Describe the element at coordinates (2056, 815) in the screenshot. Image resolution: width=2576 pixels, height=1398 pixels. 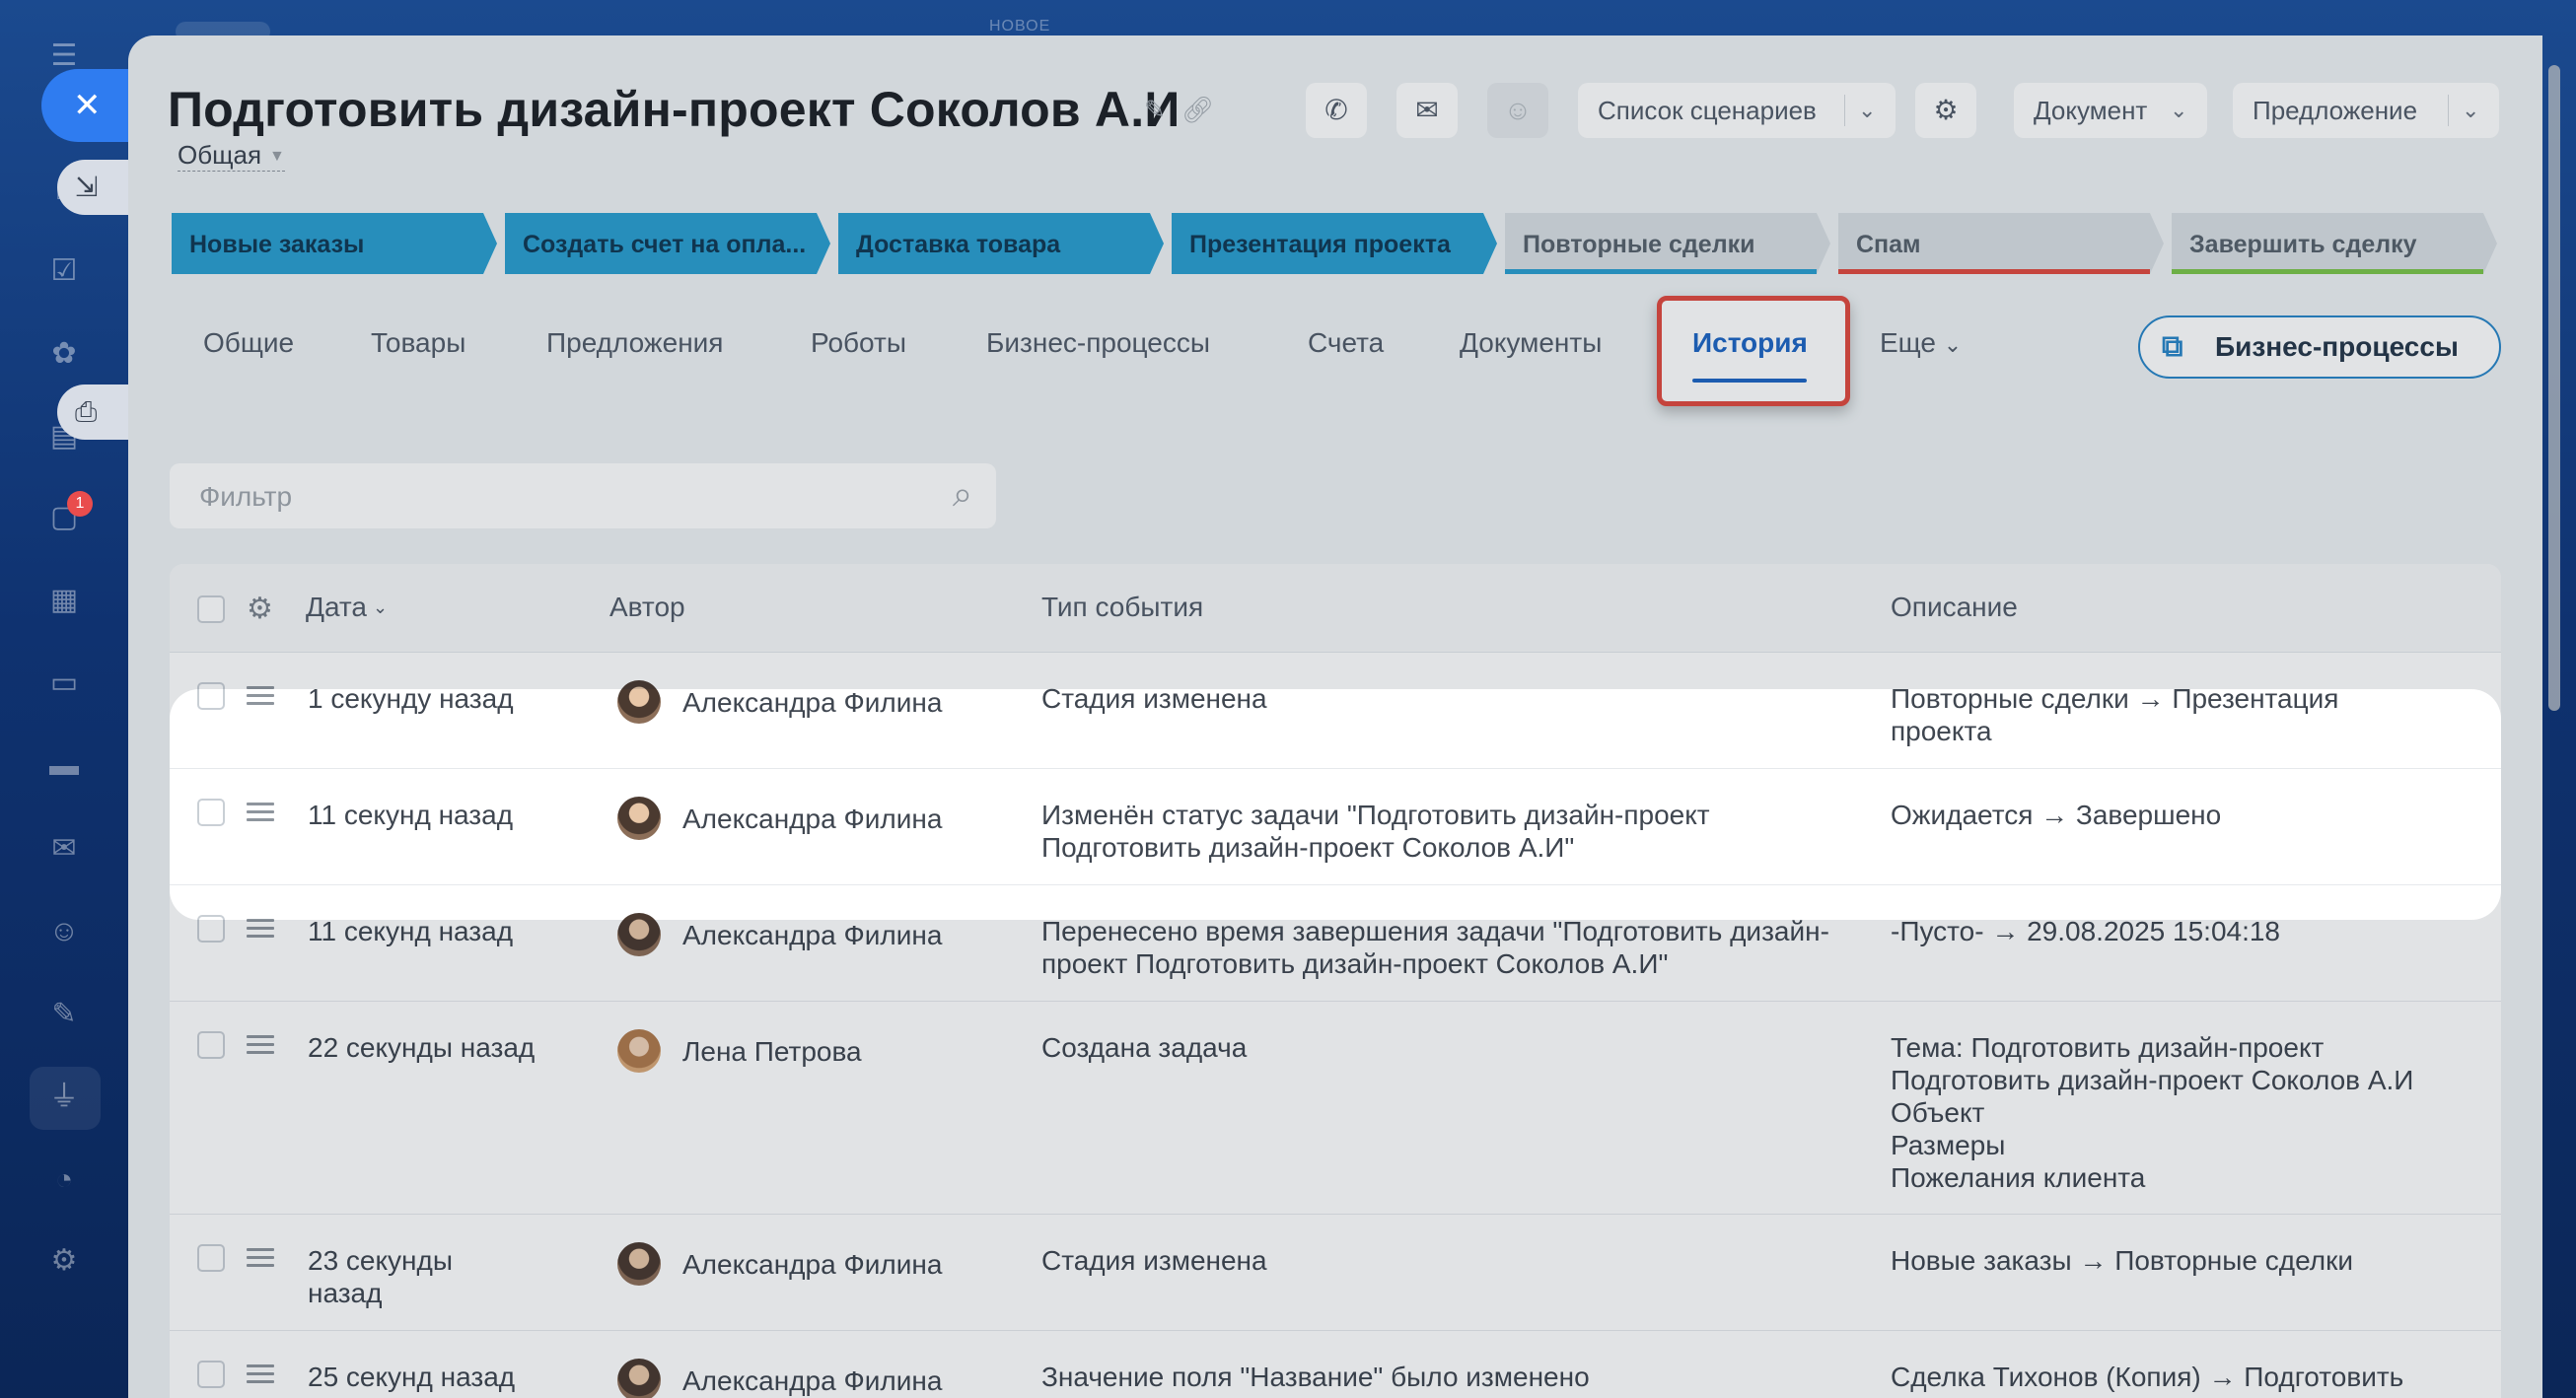
I see `row-description: Ожидается → Завершено` at that location.